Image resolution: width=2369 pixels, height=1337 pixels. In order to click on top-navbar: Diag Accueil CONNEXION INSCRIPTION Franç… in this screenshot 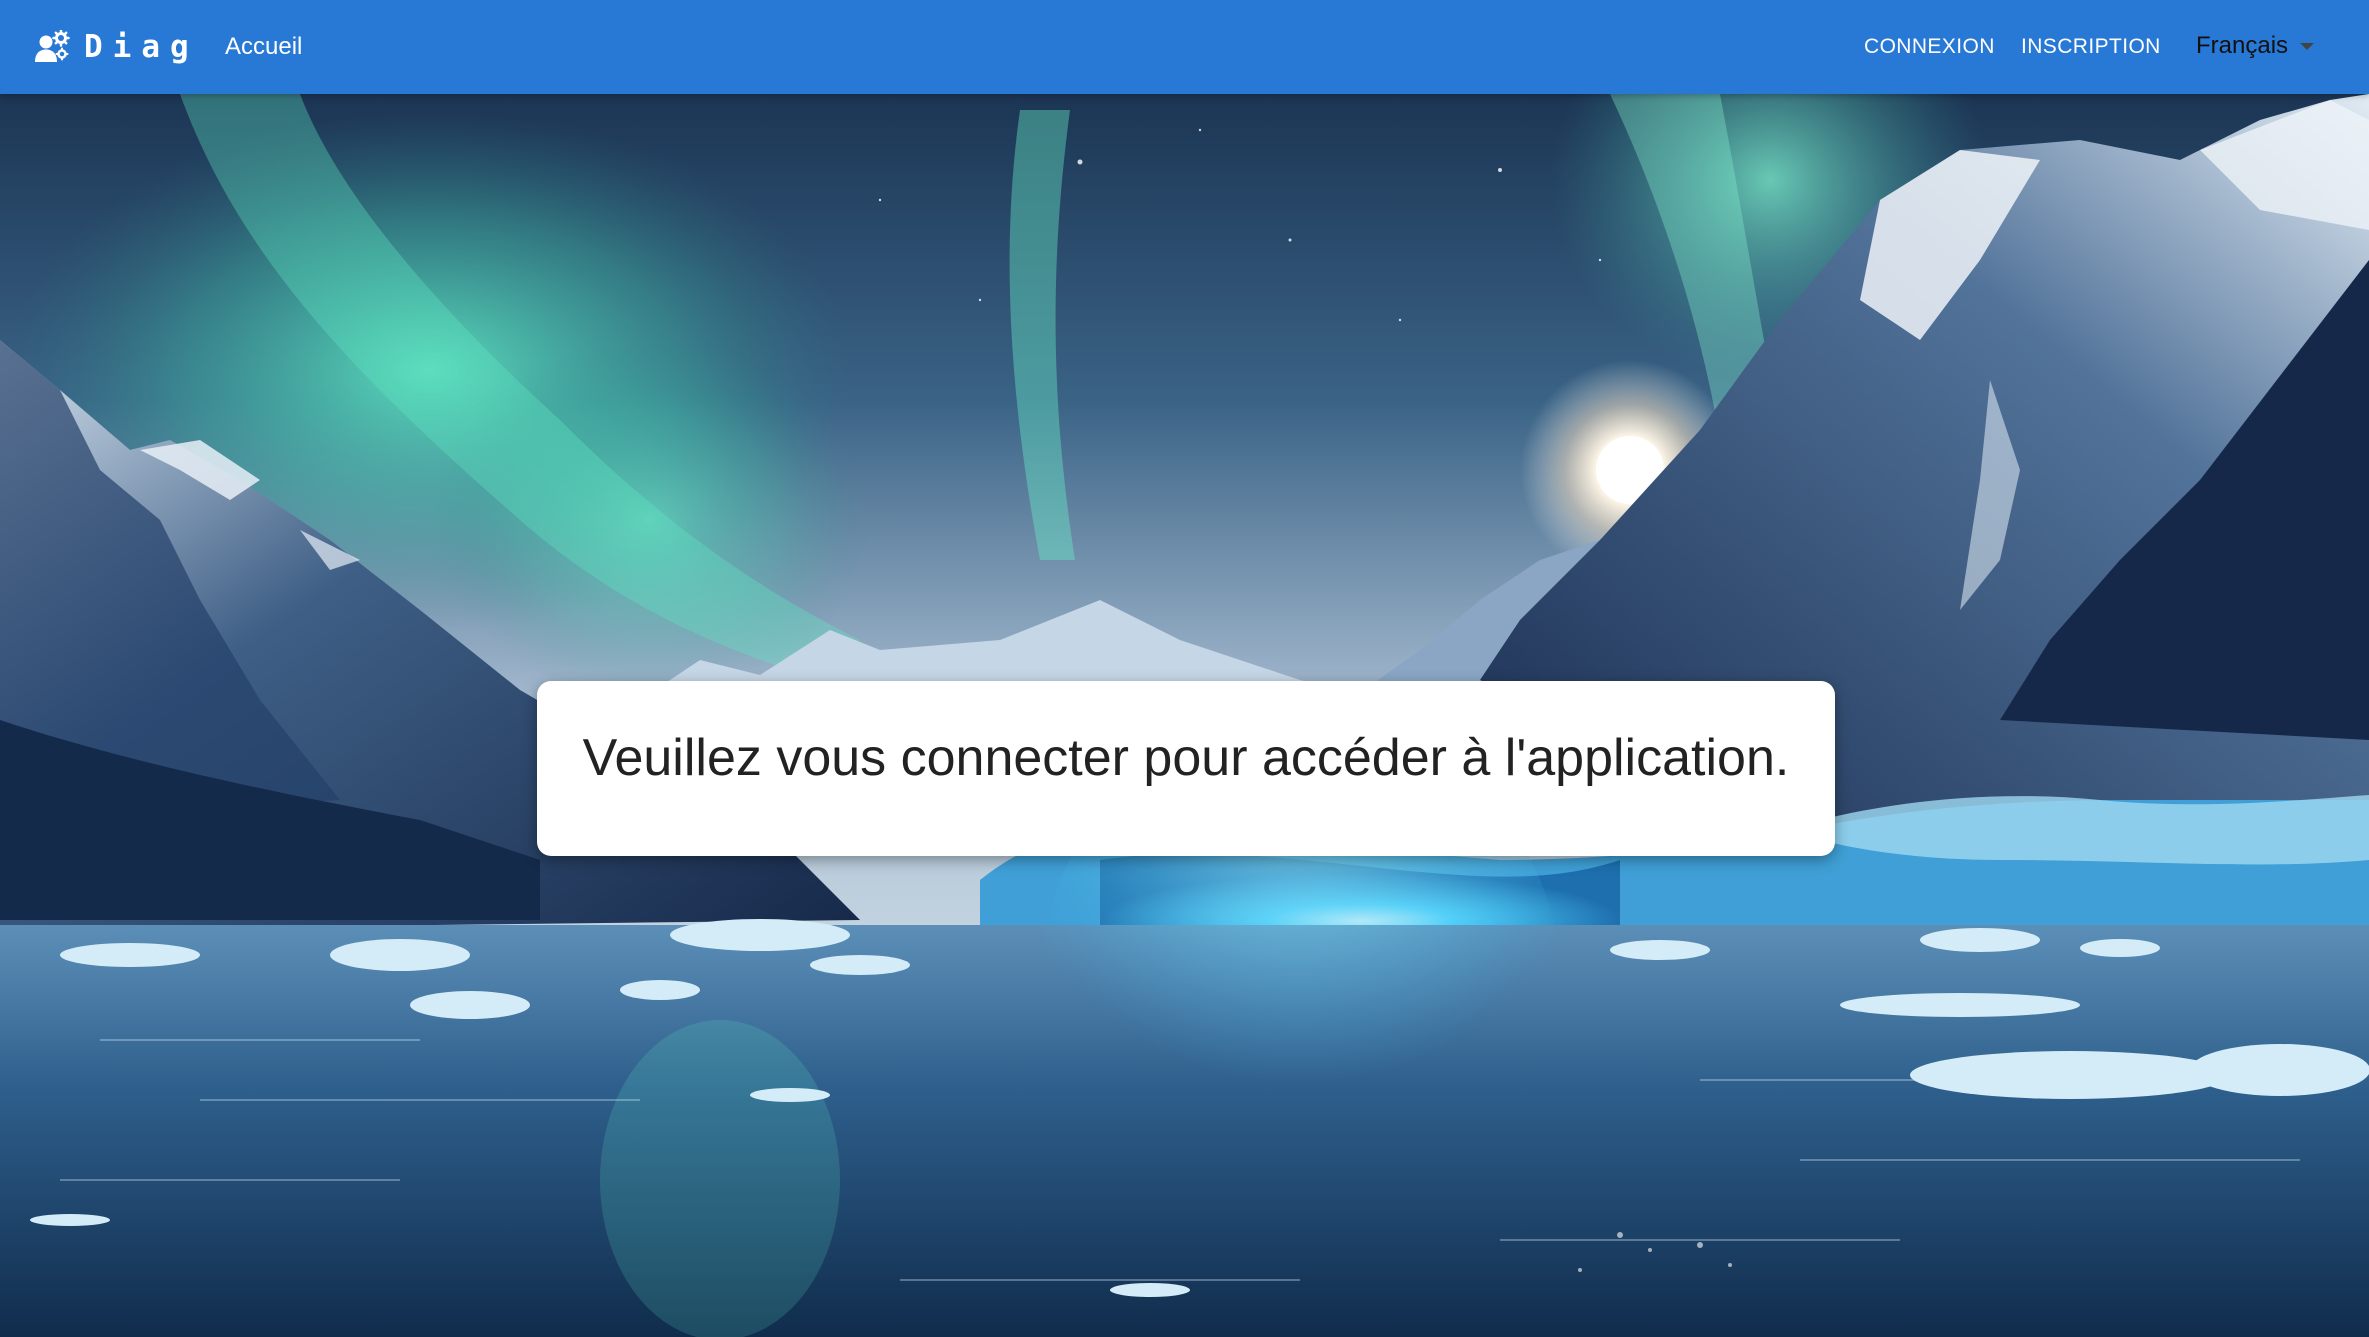, I will do `click(1184, 47)`.